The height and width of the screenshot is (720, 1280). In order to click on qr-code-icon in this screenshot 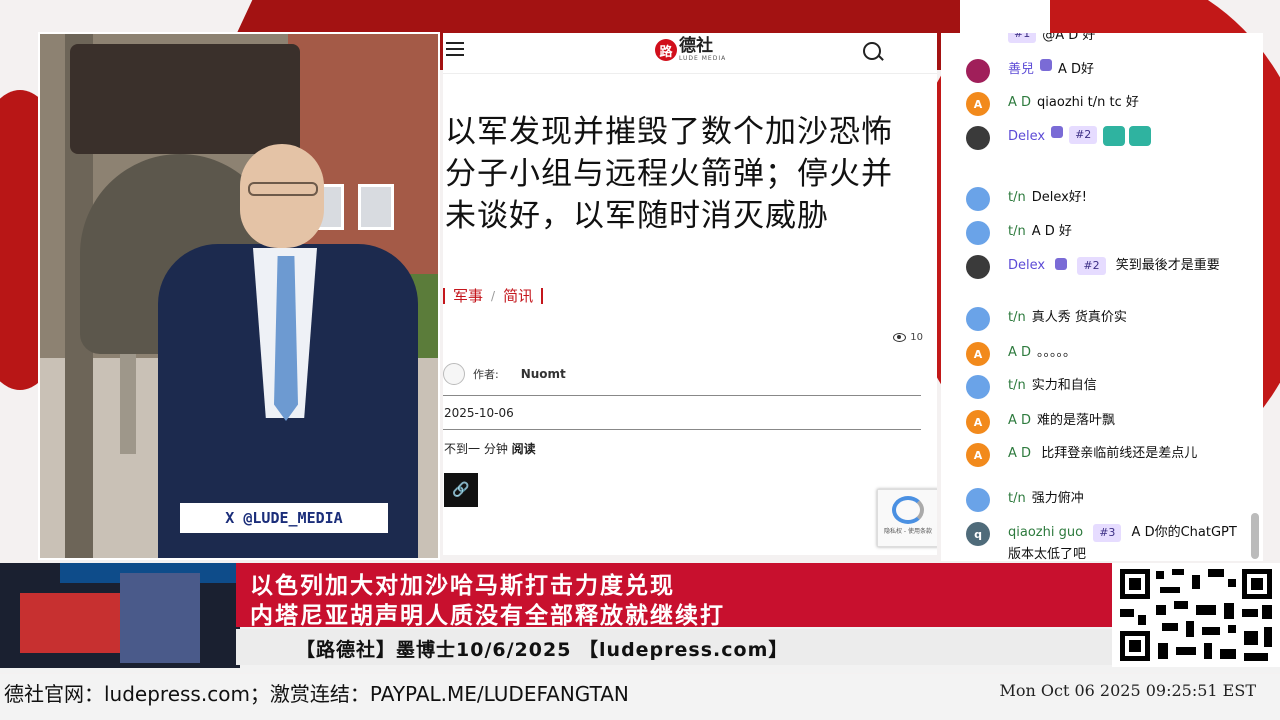, I will do `click(1196, 615)`.